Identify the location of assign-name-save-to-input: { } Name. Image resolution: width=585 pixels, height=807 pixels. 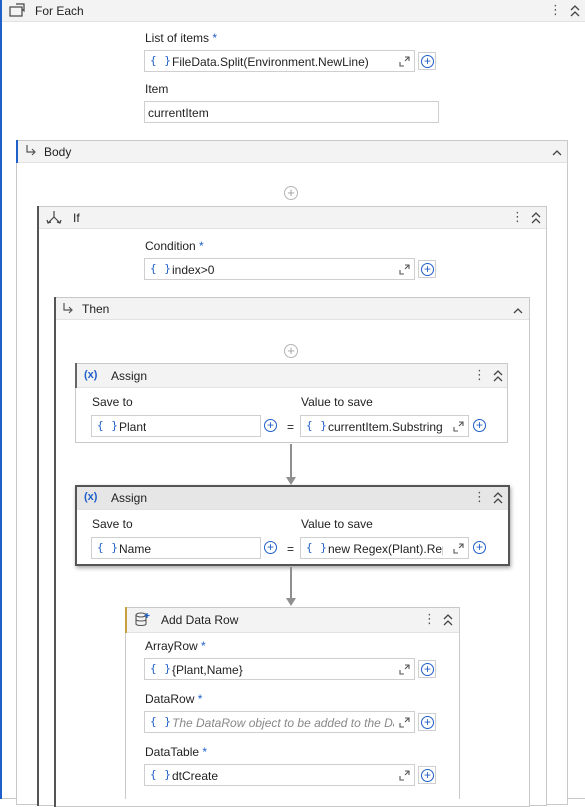
(176, 548).